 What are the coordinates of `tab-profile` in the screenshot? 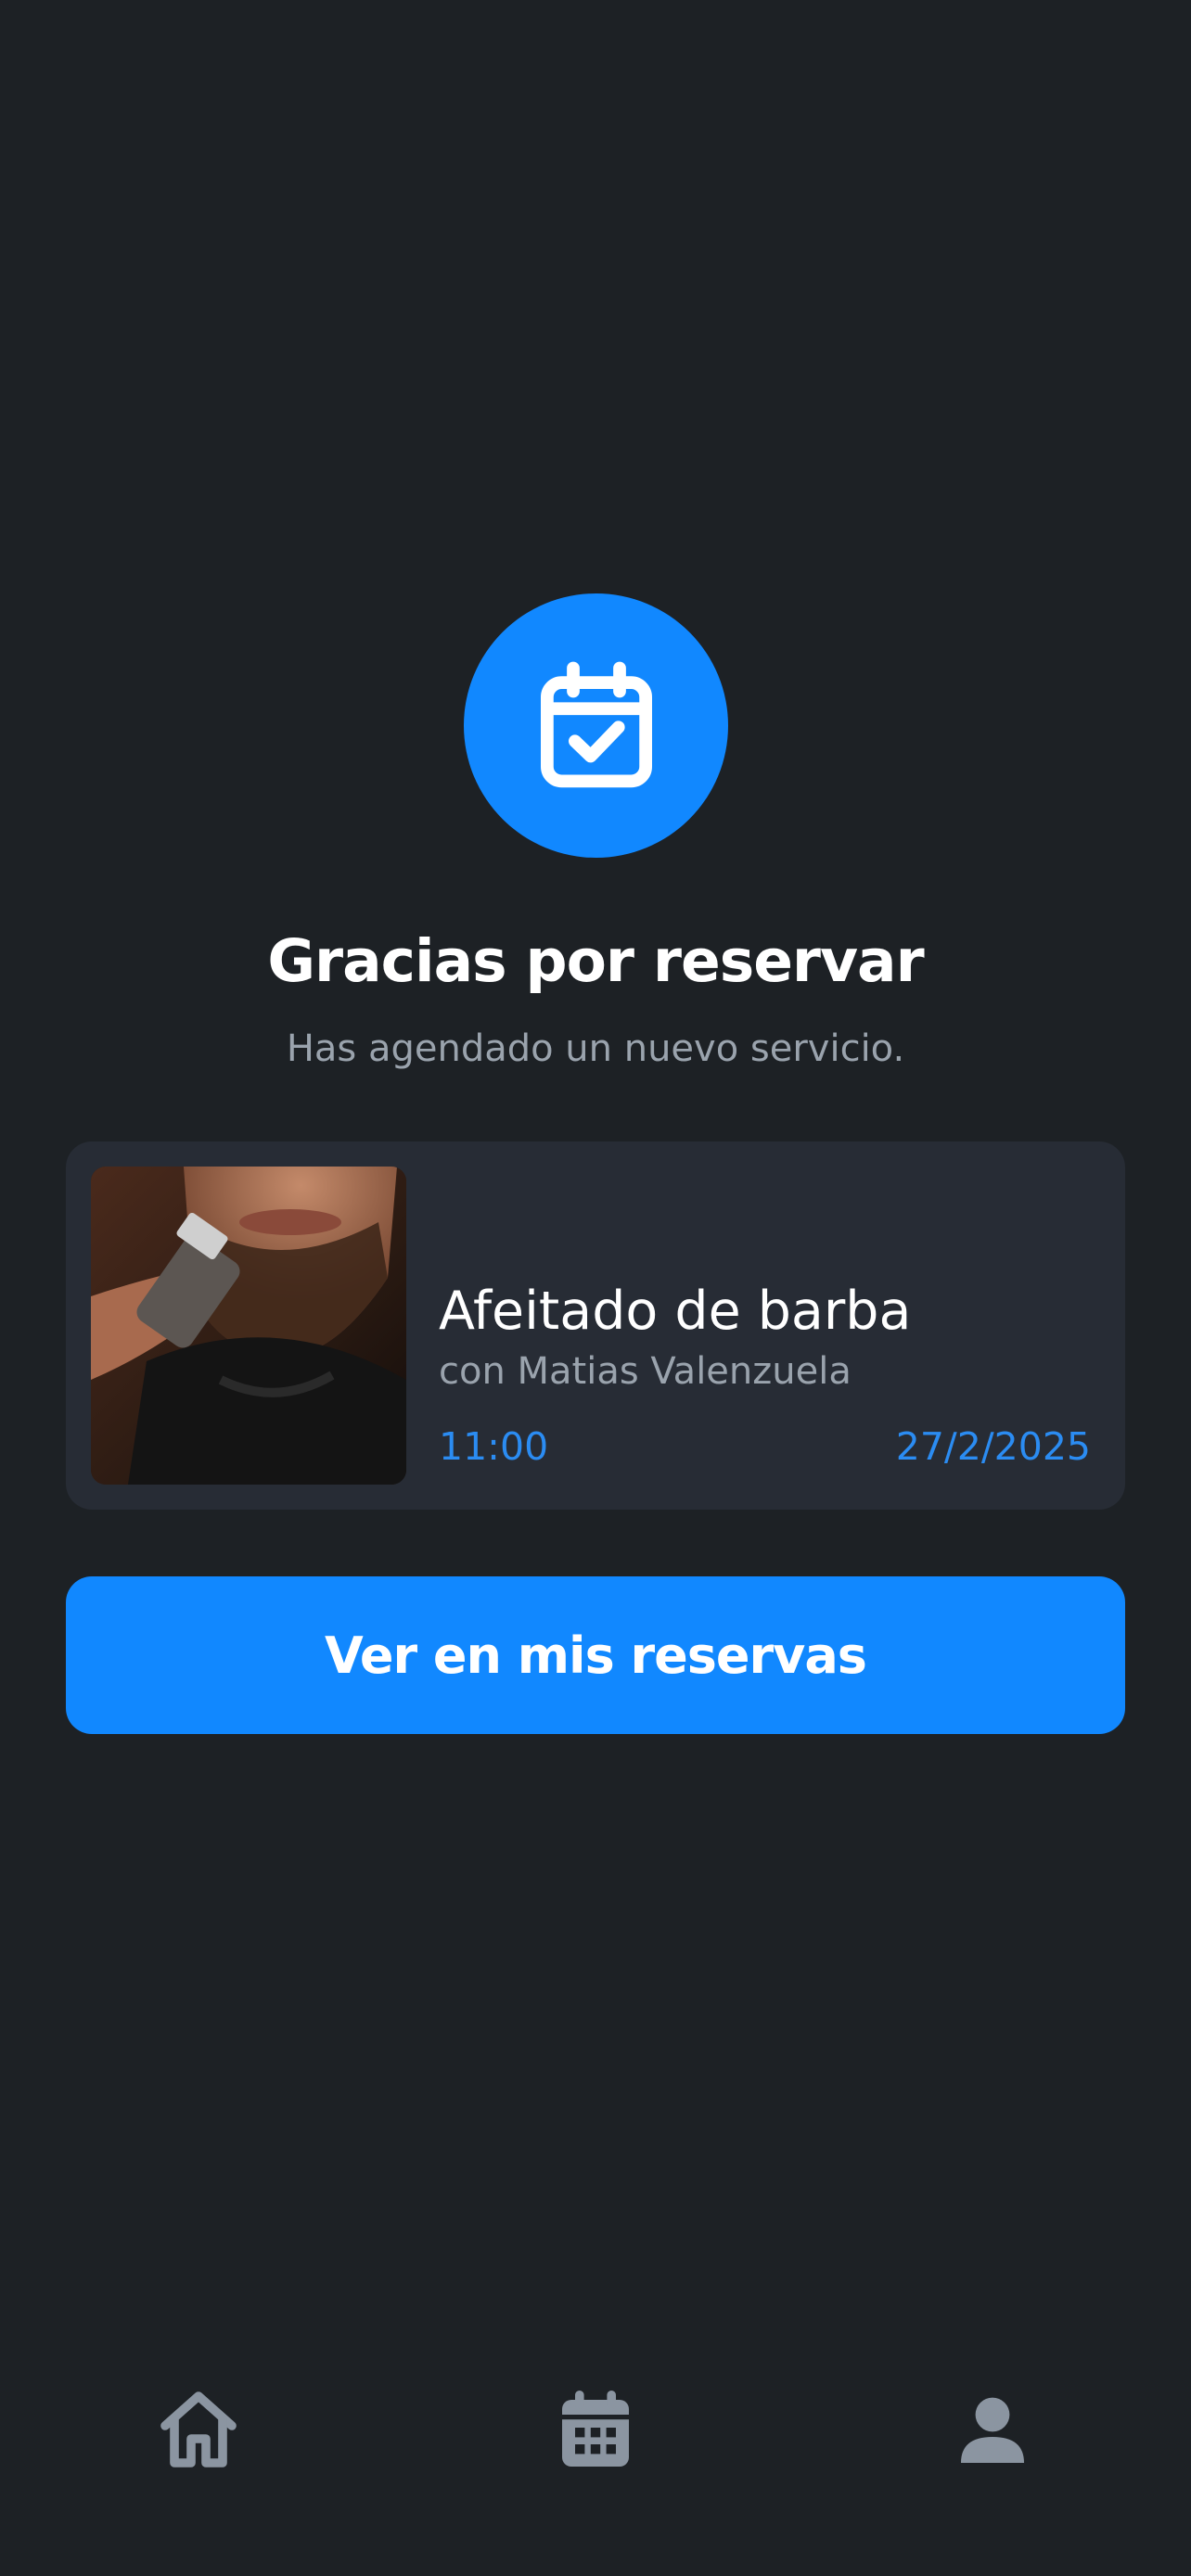 It's located at (992, 2430).